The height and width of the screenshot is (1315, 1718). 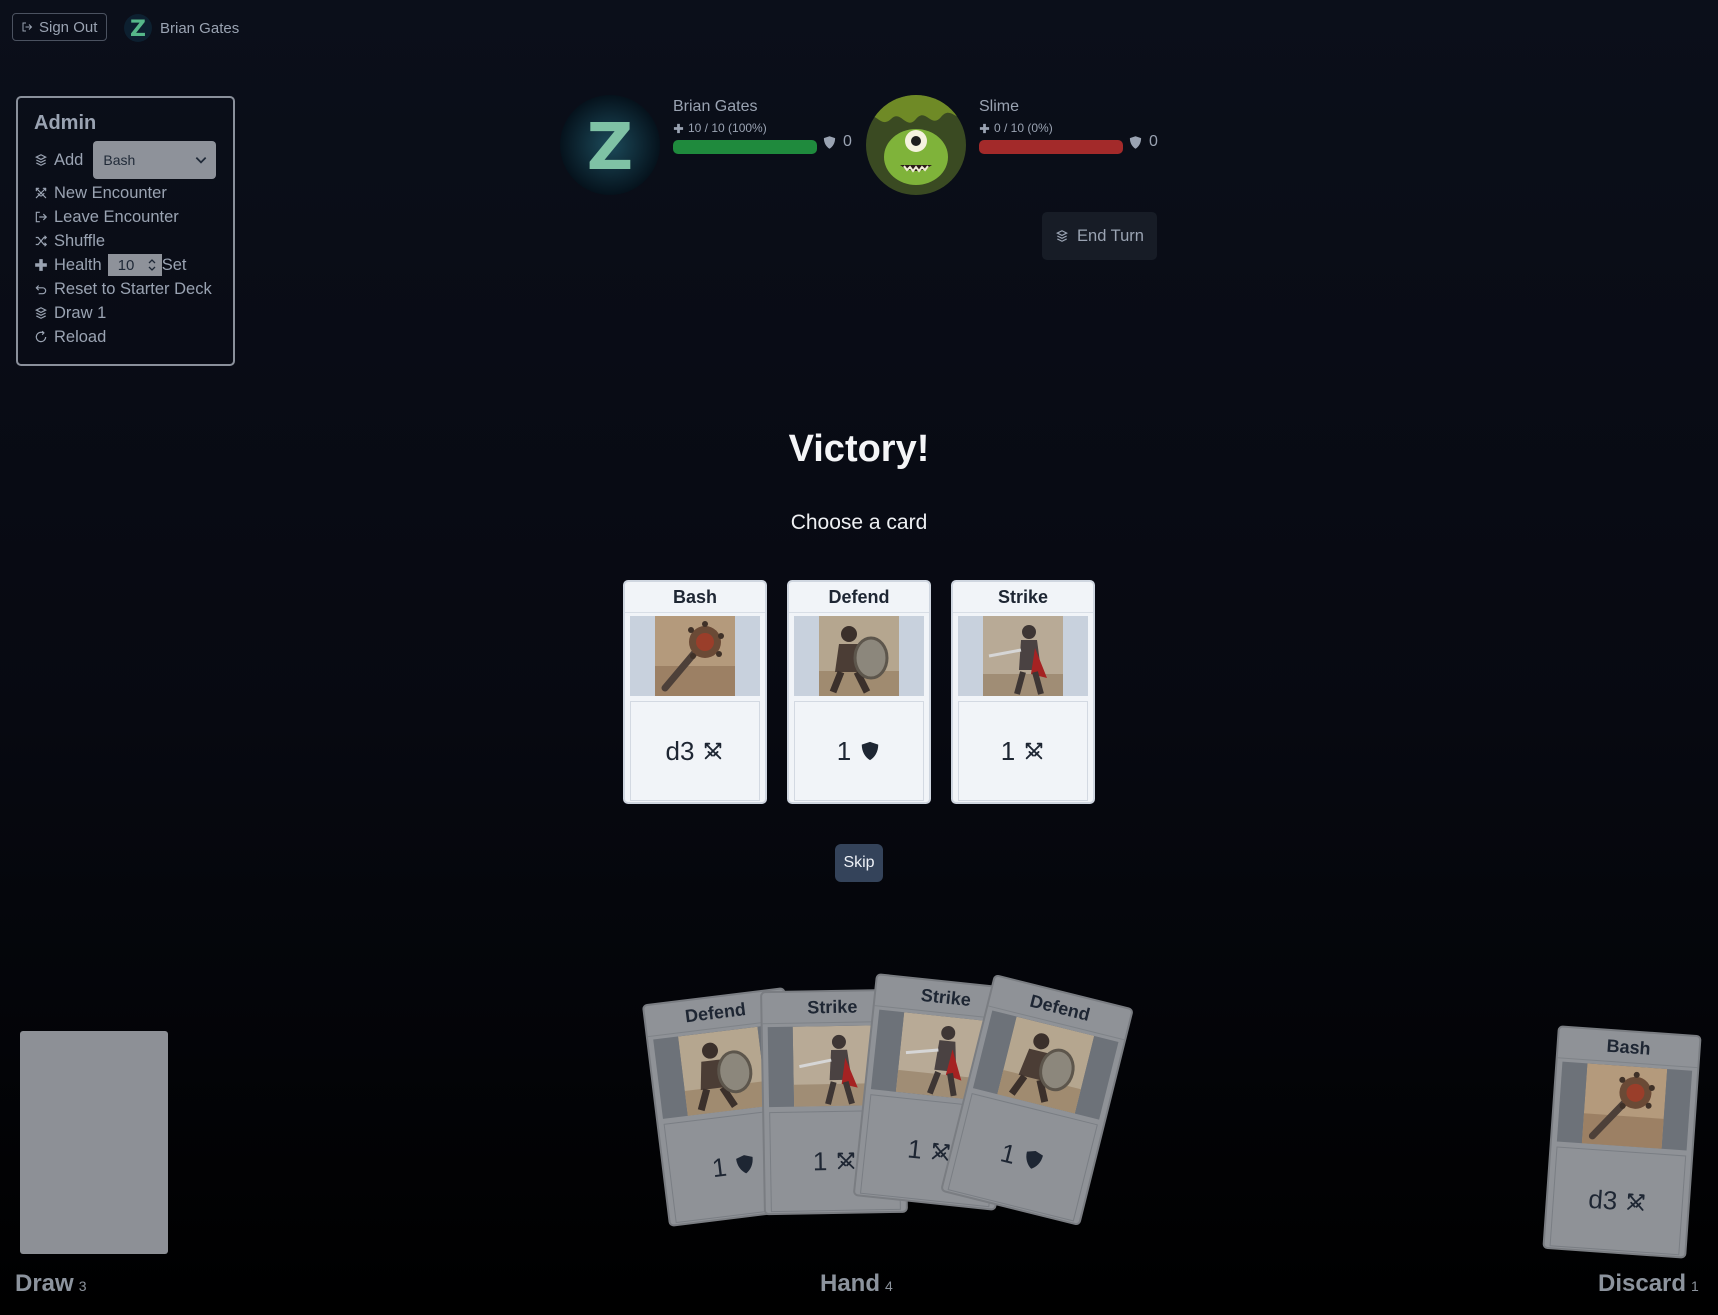 I want to click on player-health-bar, so click(x=745, y=147).